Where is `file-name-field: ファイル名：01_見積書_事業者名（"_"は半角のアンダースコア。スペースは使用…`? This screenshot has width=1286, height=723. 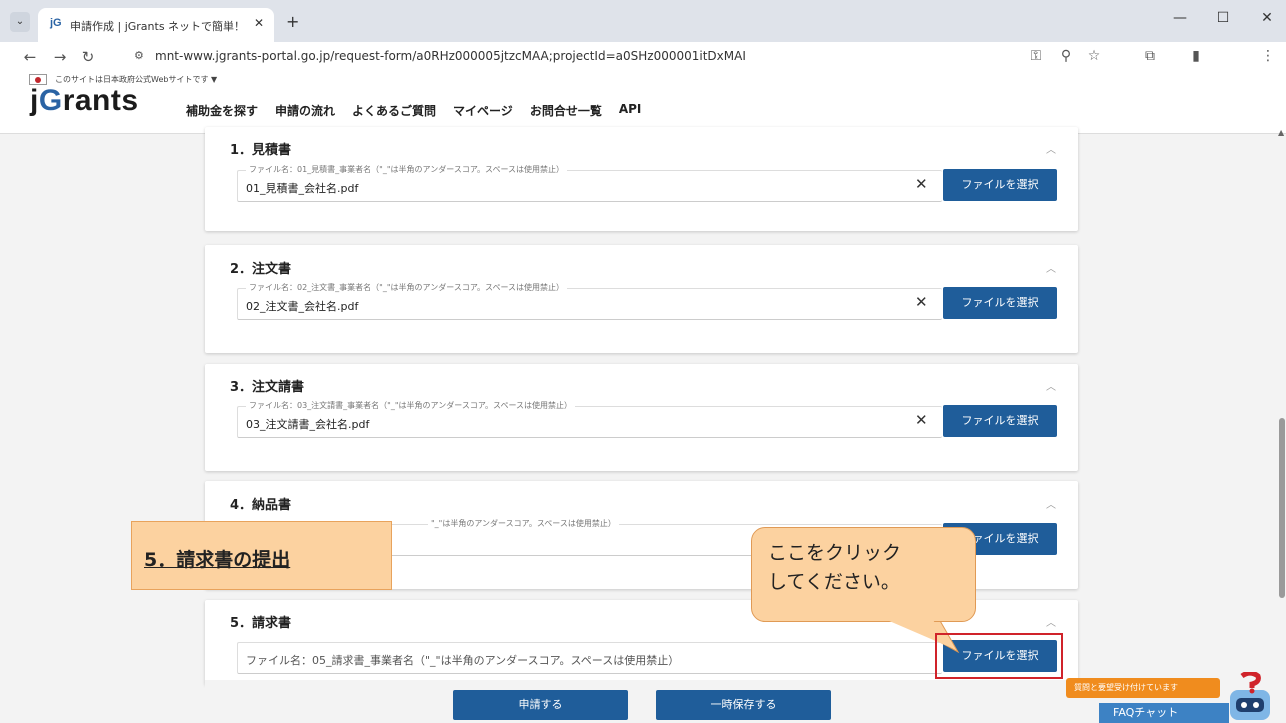
file-name-field: ファイル名：01_見積書_事業者名（"_"は半角のアンダースコア。スペースは使用… is located at coordinates (589, 183).